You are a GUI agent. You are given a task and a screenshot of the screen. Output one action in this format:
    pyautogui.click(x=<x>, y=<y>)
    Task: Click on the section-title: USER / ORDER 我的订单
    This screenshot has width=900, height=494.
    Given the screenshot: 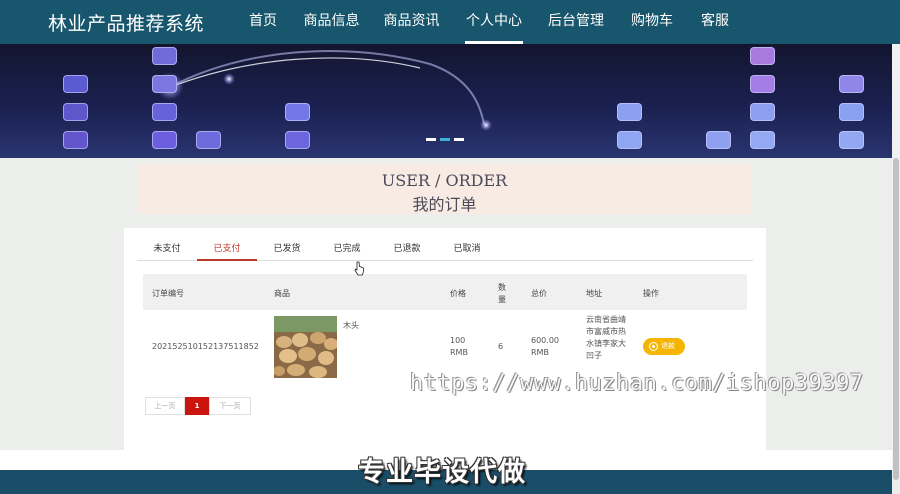 What is the action you would take?
    pyautogui.click(x=444, y=189)
    